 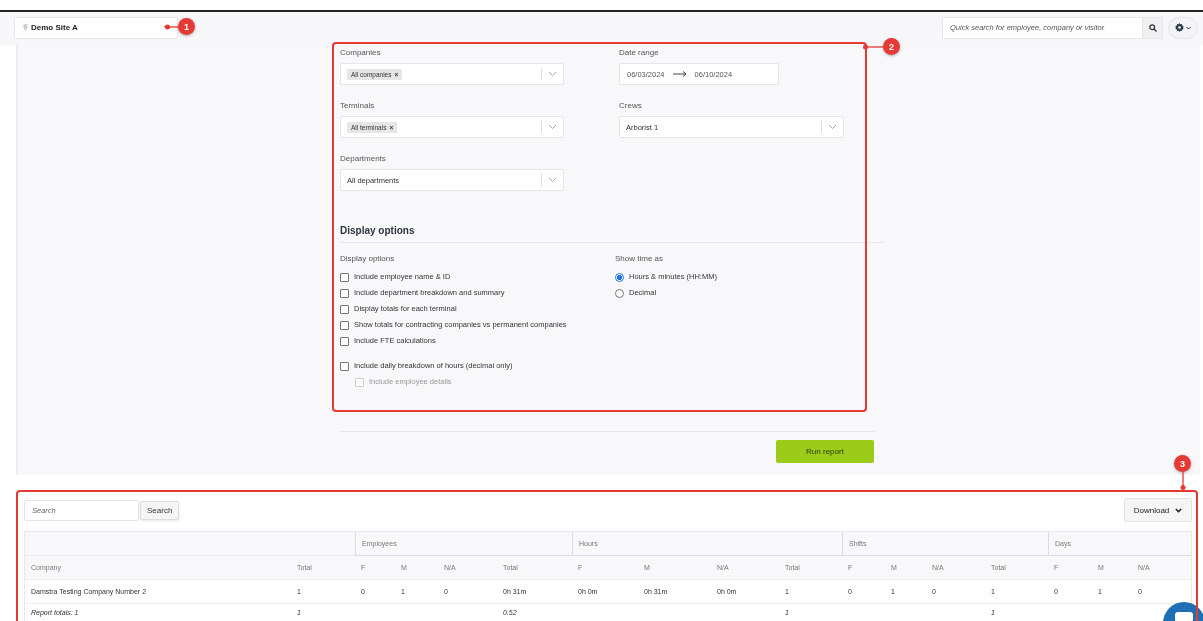 I want to click on arrow-right-icon, so click(x=679, y=74).